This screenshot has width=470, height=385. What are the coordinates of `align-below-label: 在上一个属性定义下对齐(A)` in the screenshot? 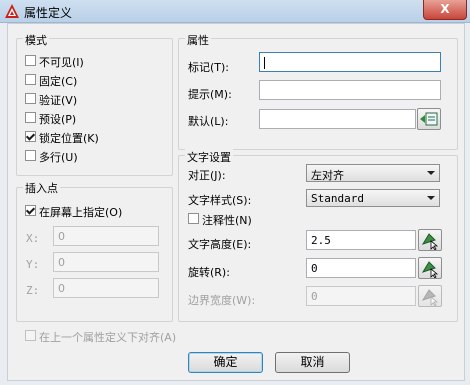 It's located at (107, 337).